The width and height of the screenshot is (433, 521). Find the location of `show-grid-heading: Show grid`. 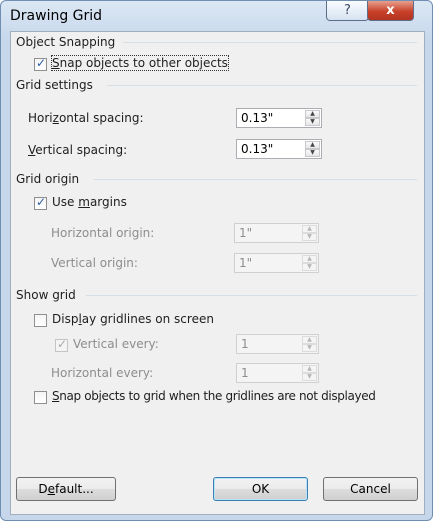

show-grid-heading: Show grid is located at coordinates (46, 295).